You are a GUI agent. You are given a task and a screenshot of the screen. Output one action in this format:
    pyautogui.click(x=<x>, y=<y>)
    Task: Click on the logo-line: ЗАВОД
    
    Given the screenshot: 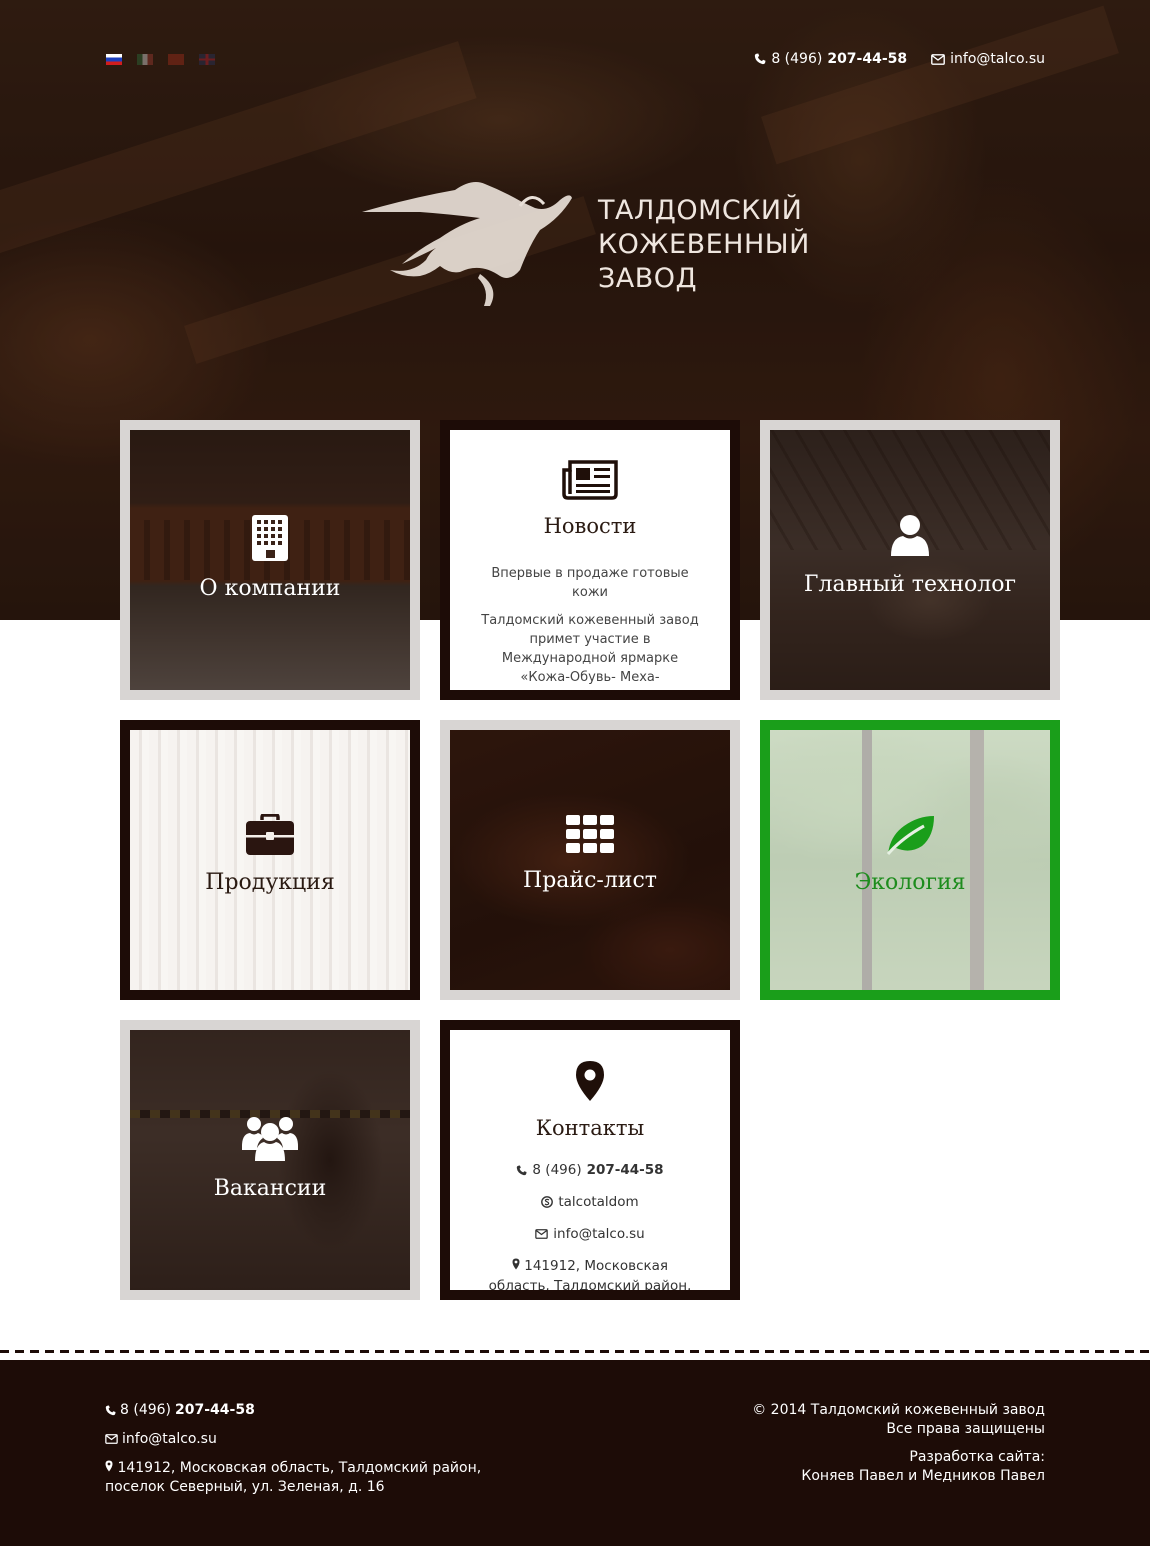 What is the action you would take?
    pyautogui.click(x=648, y=278)
    